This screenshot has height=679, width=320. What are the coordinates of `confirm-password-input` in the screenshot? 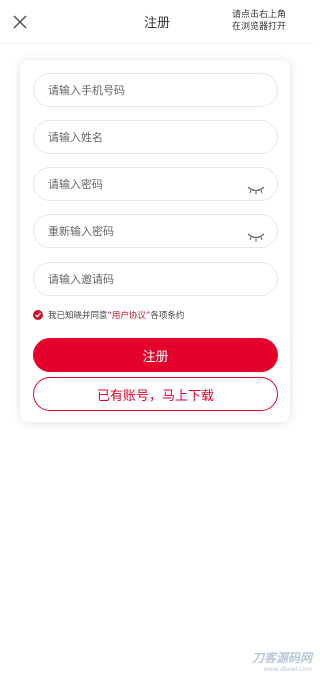 It's located at (155, 231).